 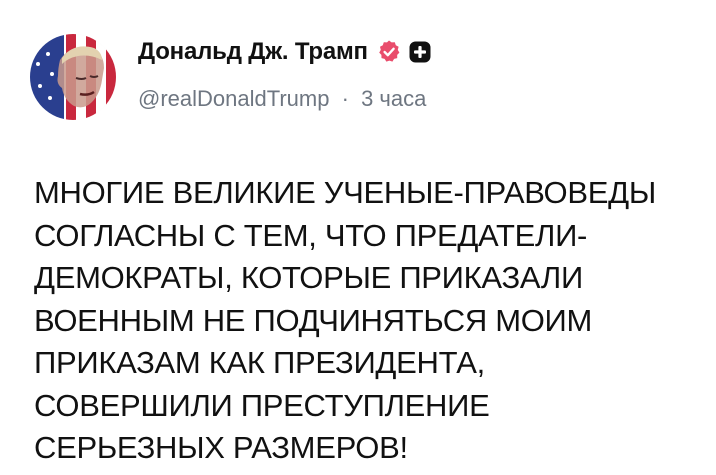 I want to click on post-timestamp: 3 часа, so click(x=393, y=98).